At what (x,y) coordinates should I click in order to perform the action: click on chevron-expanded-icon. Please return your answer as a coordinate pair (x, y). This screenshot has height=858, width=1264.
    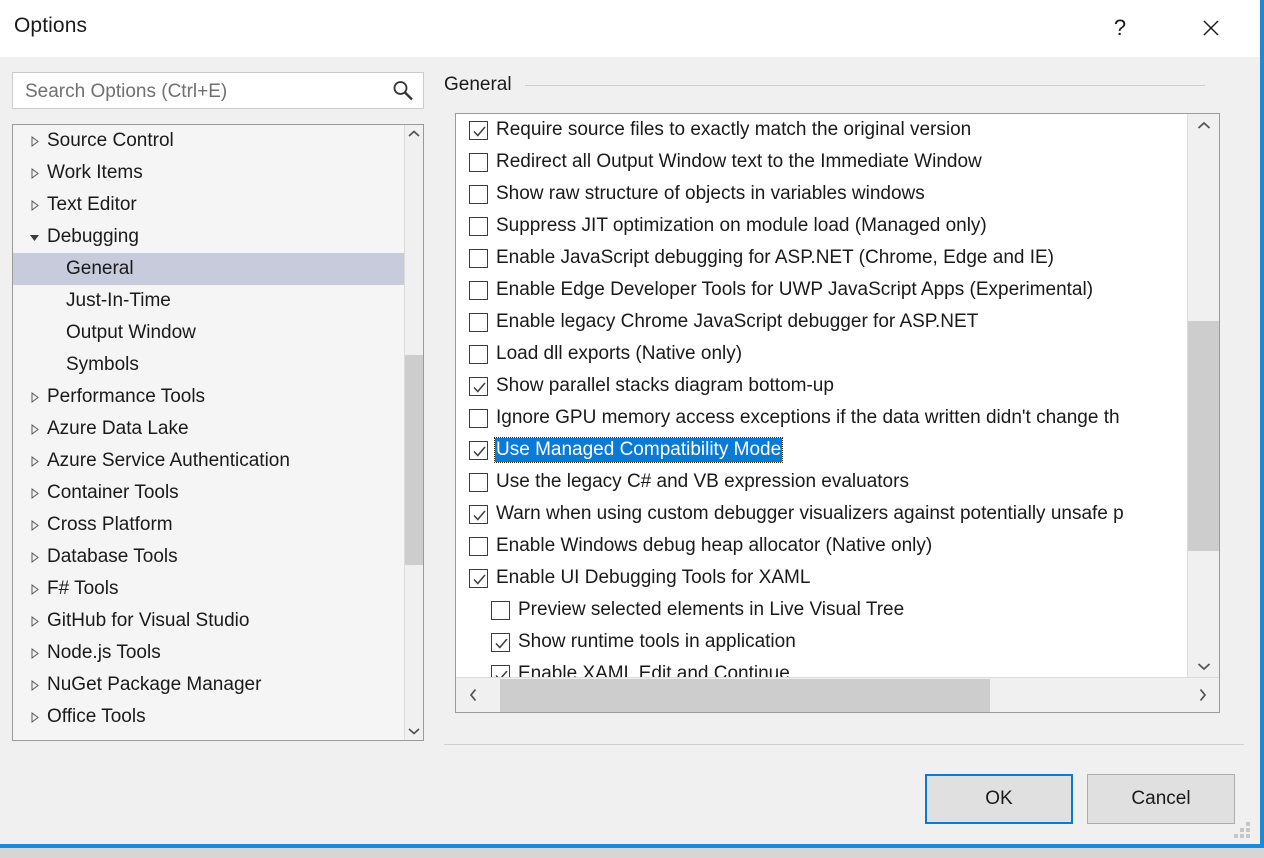
    Looking at the image, I should click on (36, 237).